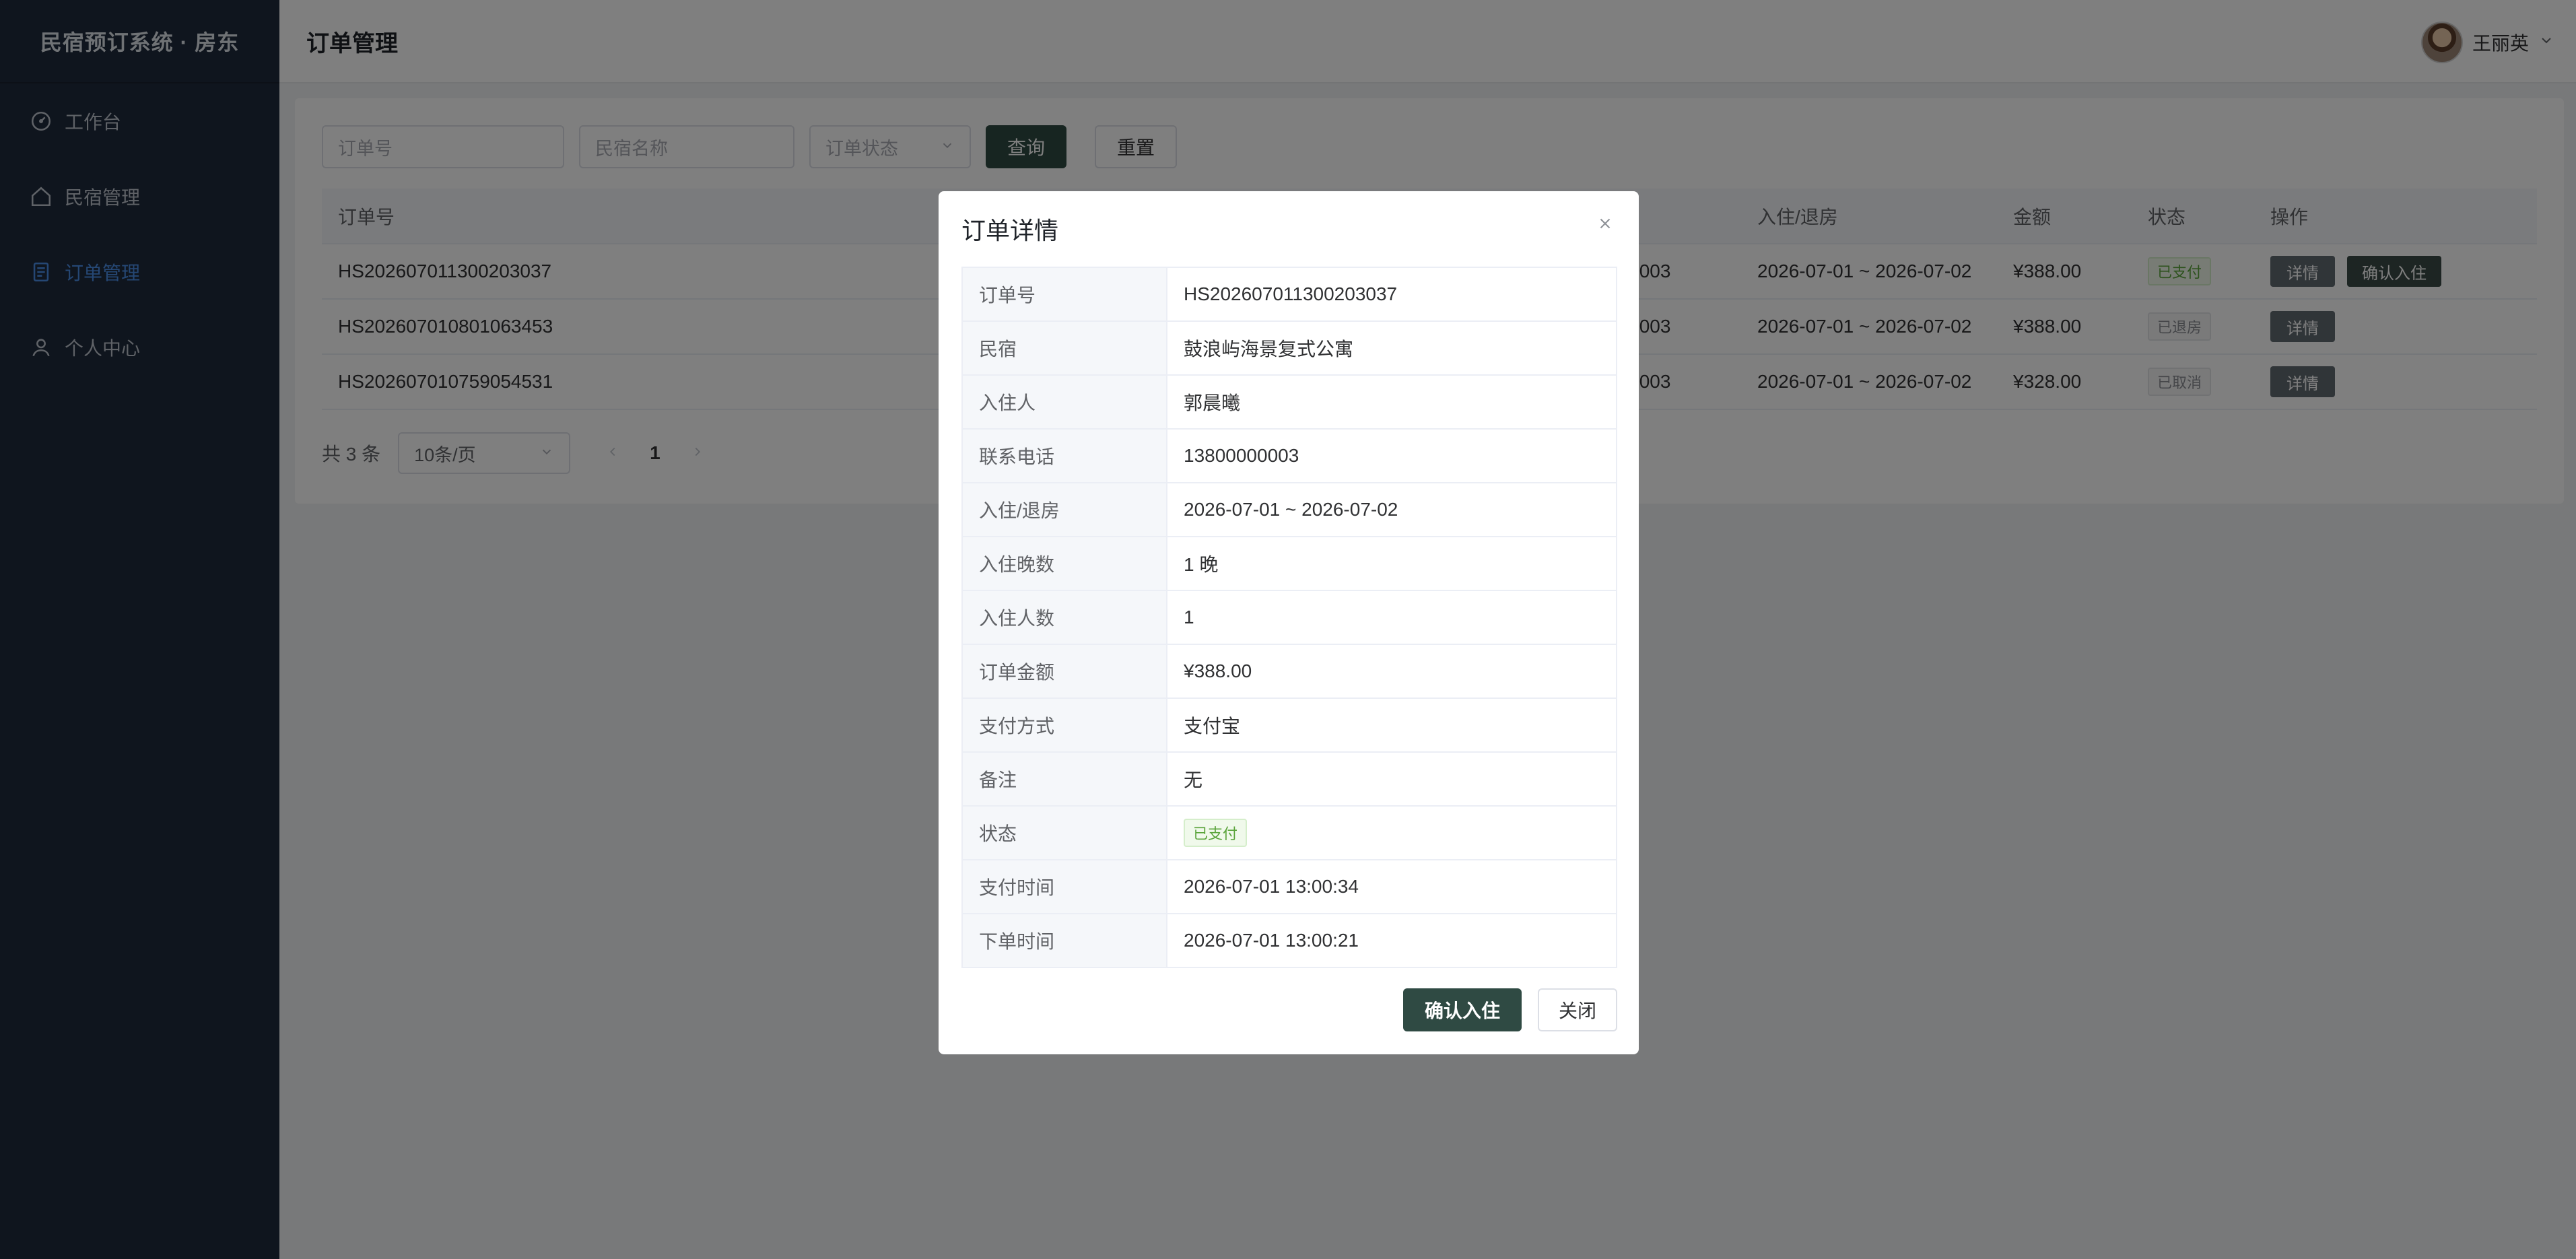 Image resolution: width=2576 pixels, height=1259 pixels. I want to click on dialog-title: 订单详情, so click(1010, 230).